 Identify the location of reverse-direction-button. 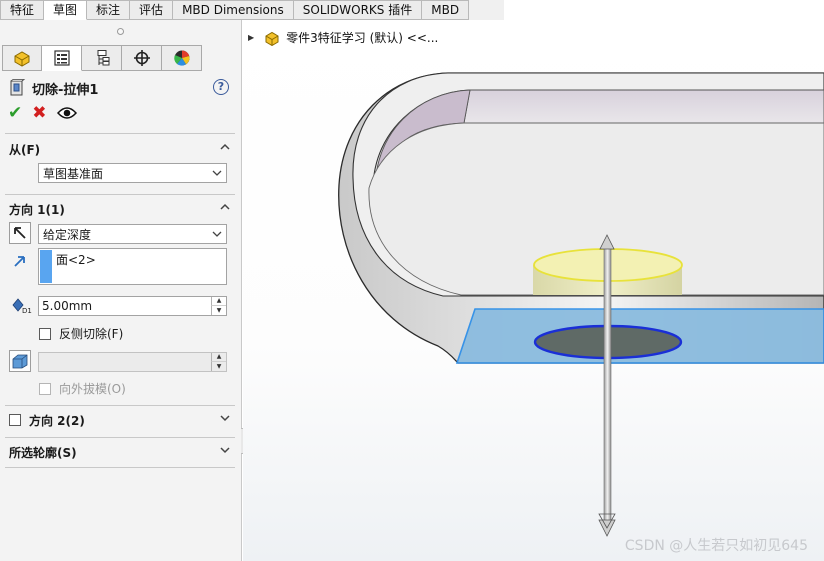
(20, 233).